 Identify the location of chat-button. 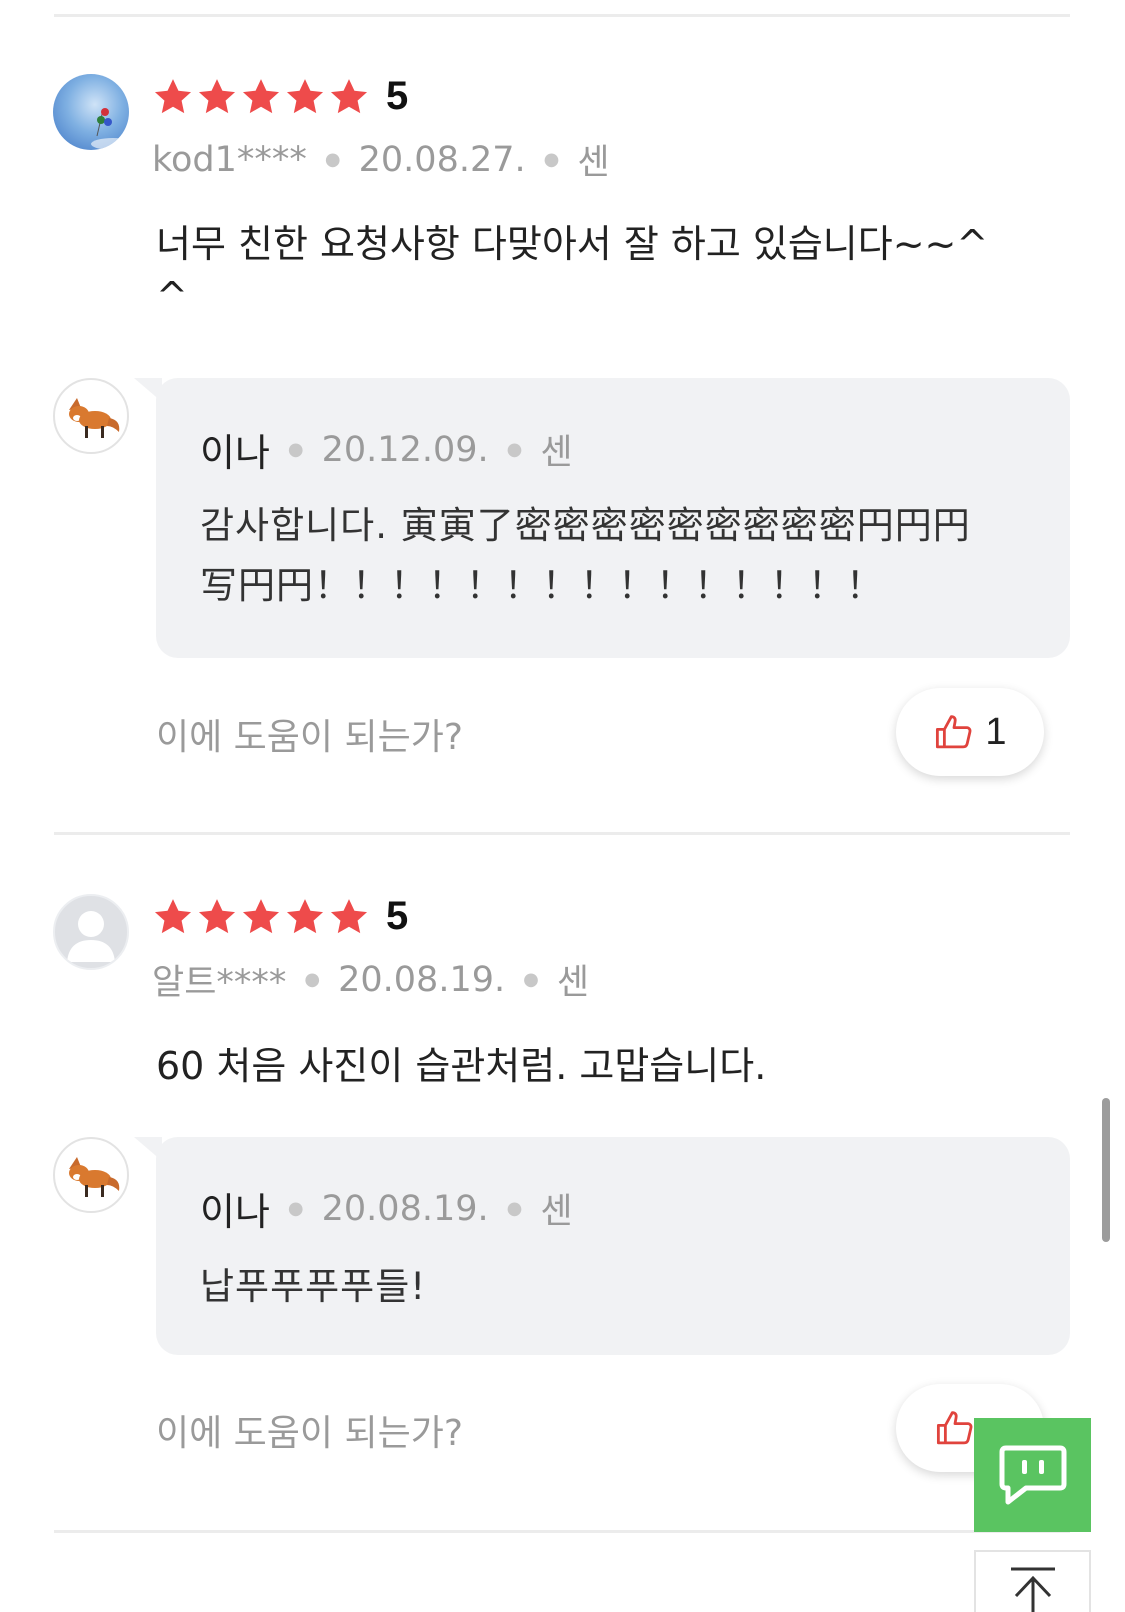
(1032, 1475).